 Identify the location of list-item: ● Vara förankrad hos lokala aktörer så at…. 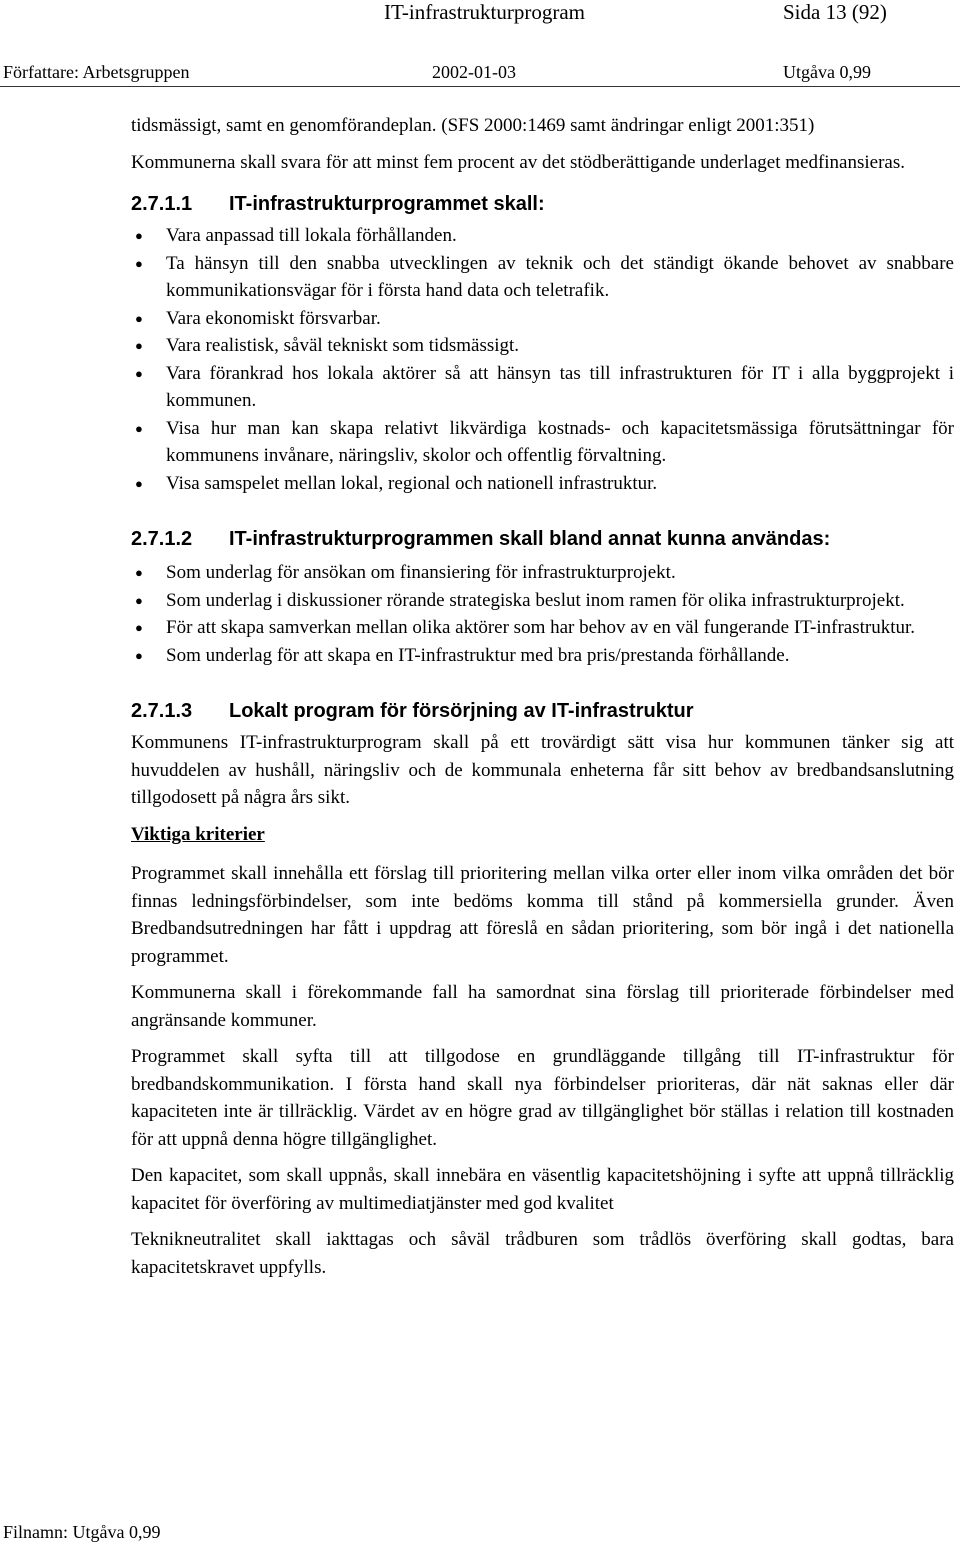
(542, 387).